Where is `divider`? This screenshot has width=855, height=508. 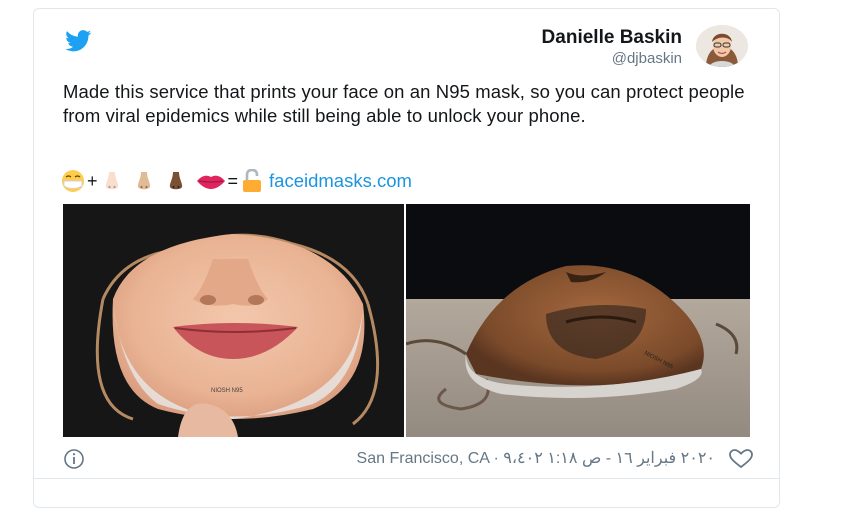 divider is located at coordinates (407, 478).